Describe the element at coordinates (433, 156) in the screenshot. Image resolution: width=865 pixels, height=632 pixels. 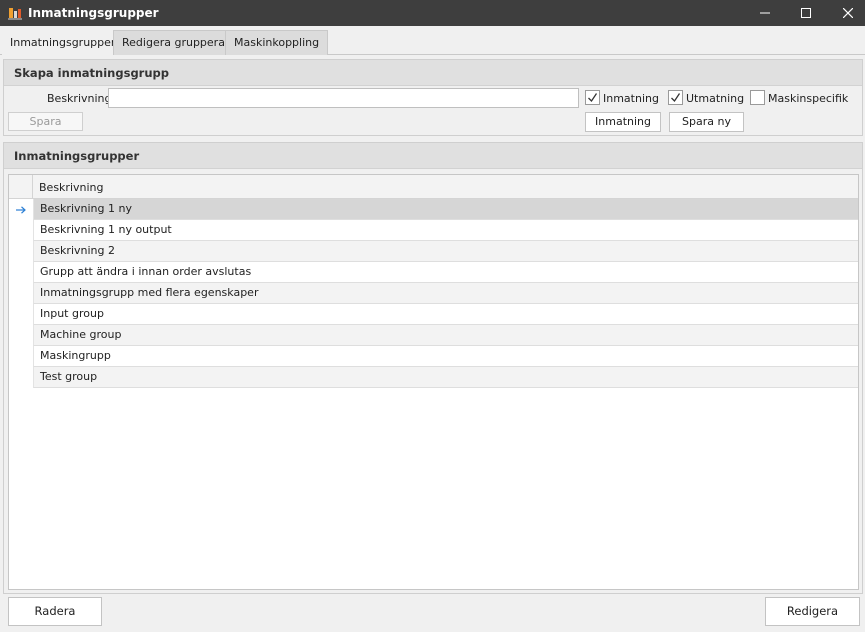
I see `list-panel-header: Inmatningsgrupper` at that location.